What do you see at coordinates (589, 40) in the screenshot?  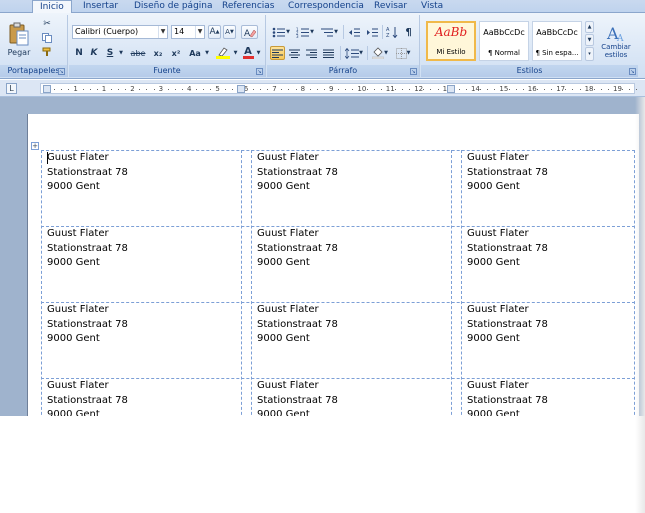 I see `styles-scroll-down-button: ▼` at bounding box center [589, 40].